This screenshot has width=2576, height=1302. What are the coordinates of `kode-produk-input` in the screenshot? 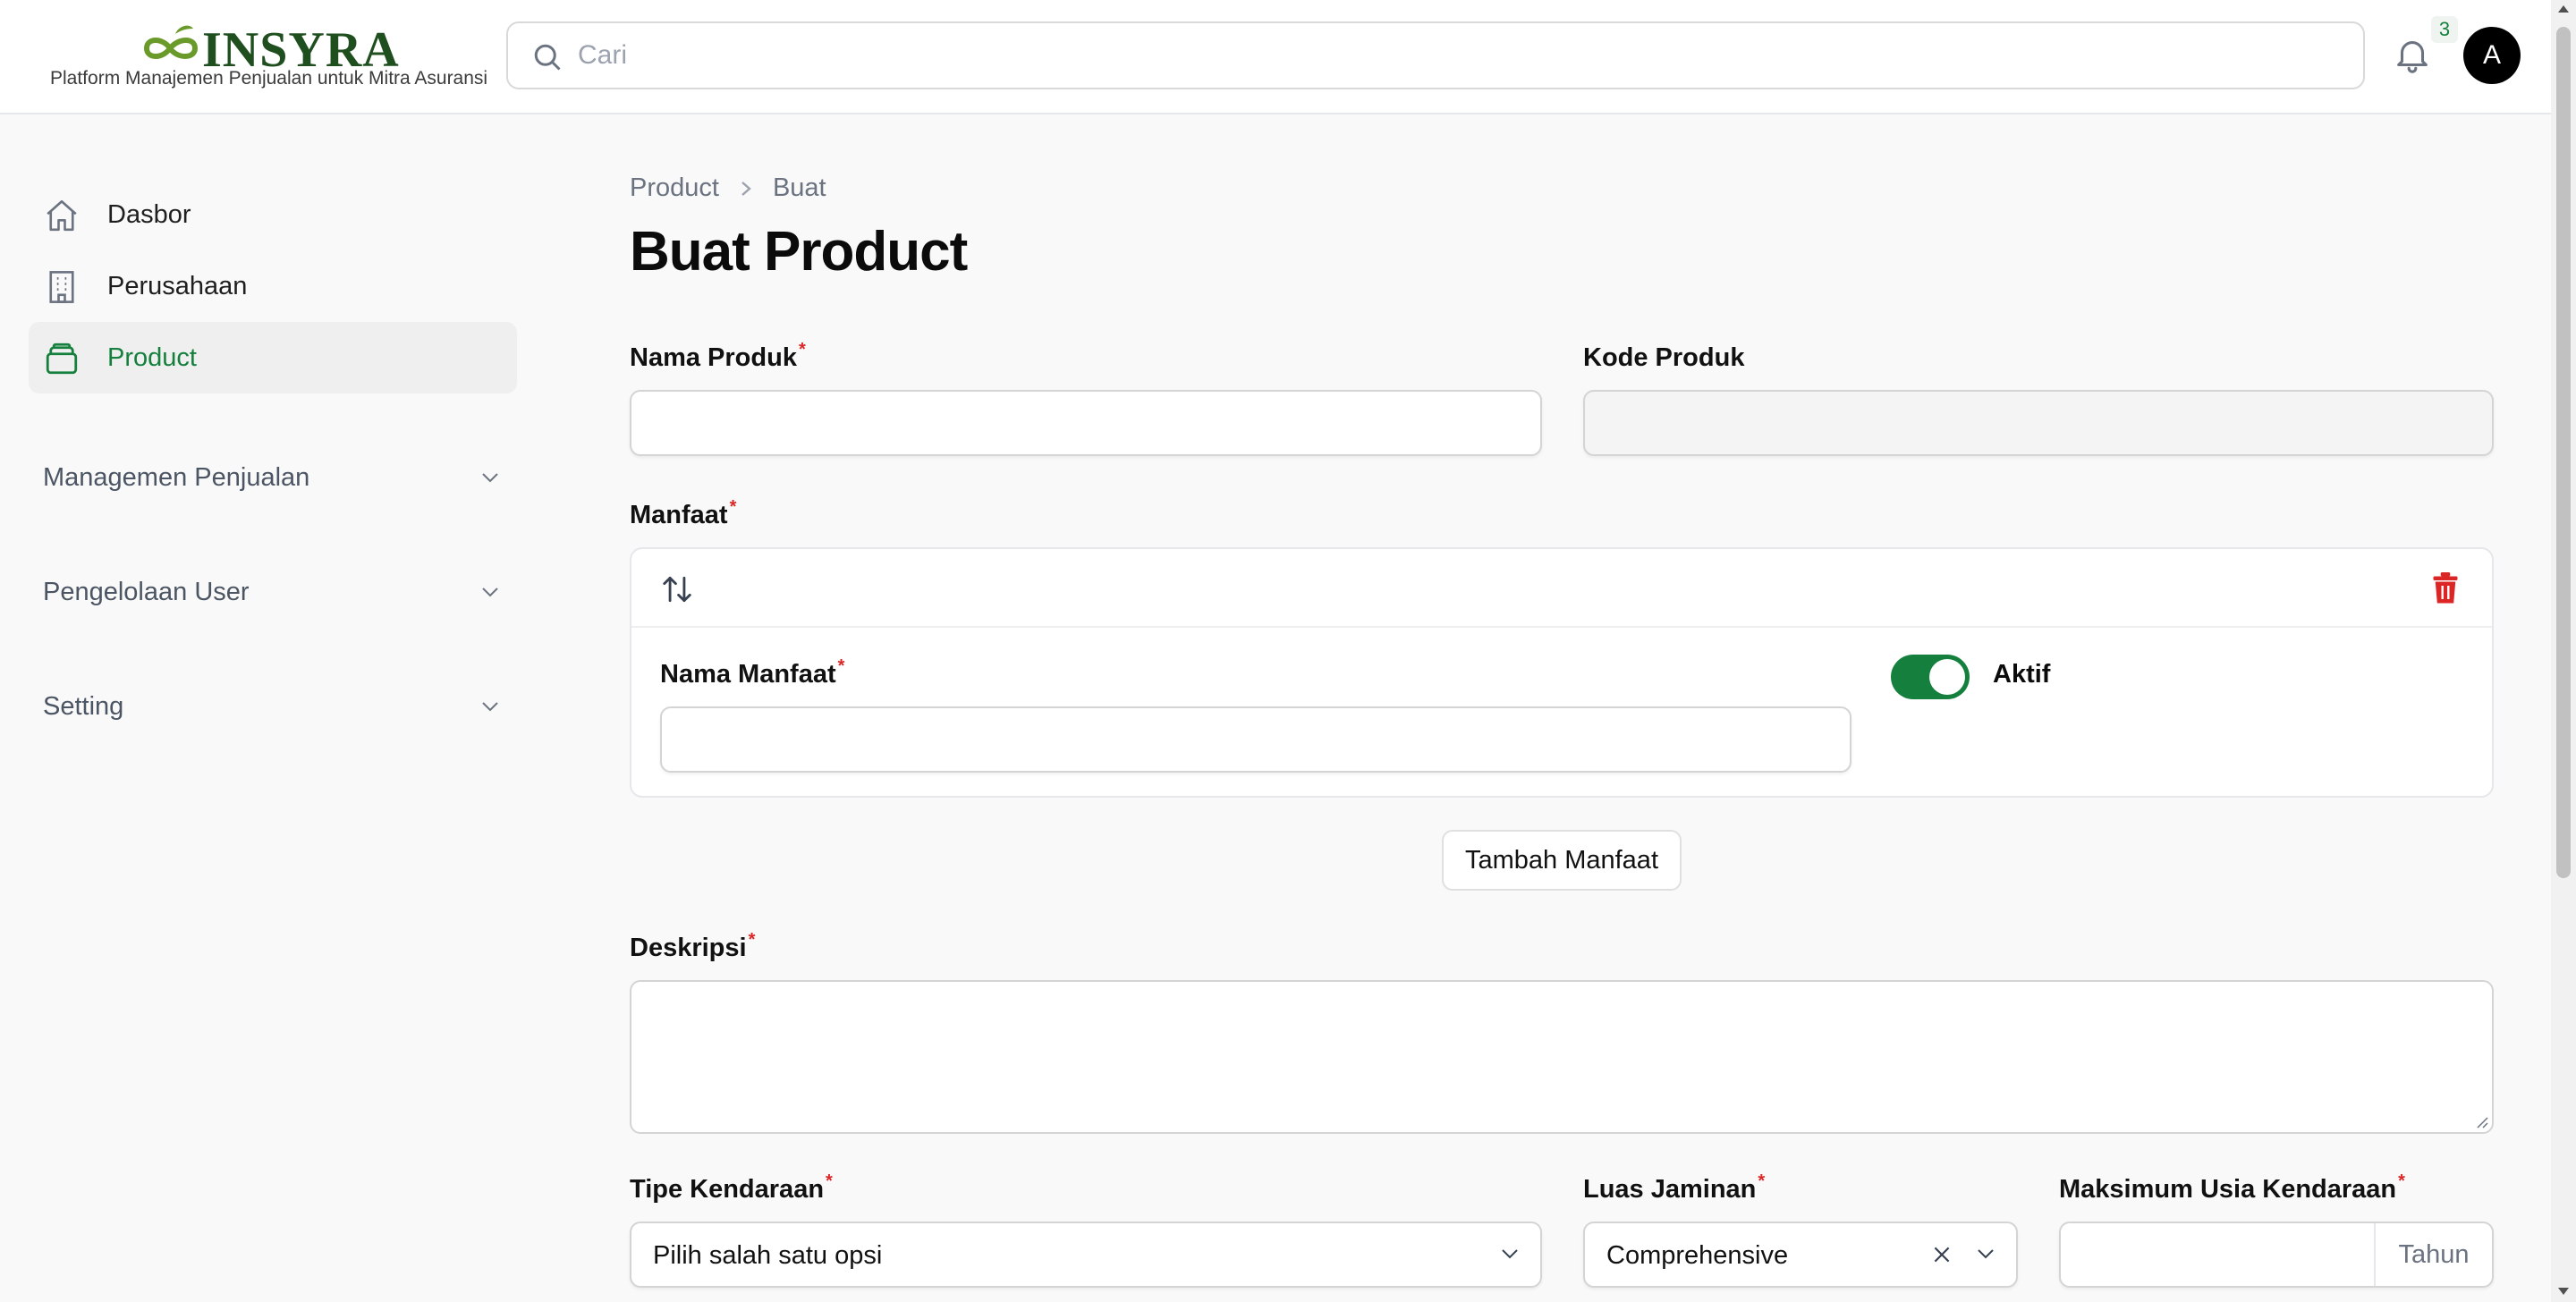 It's located at (2038, 423).